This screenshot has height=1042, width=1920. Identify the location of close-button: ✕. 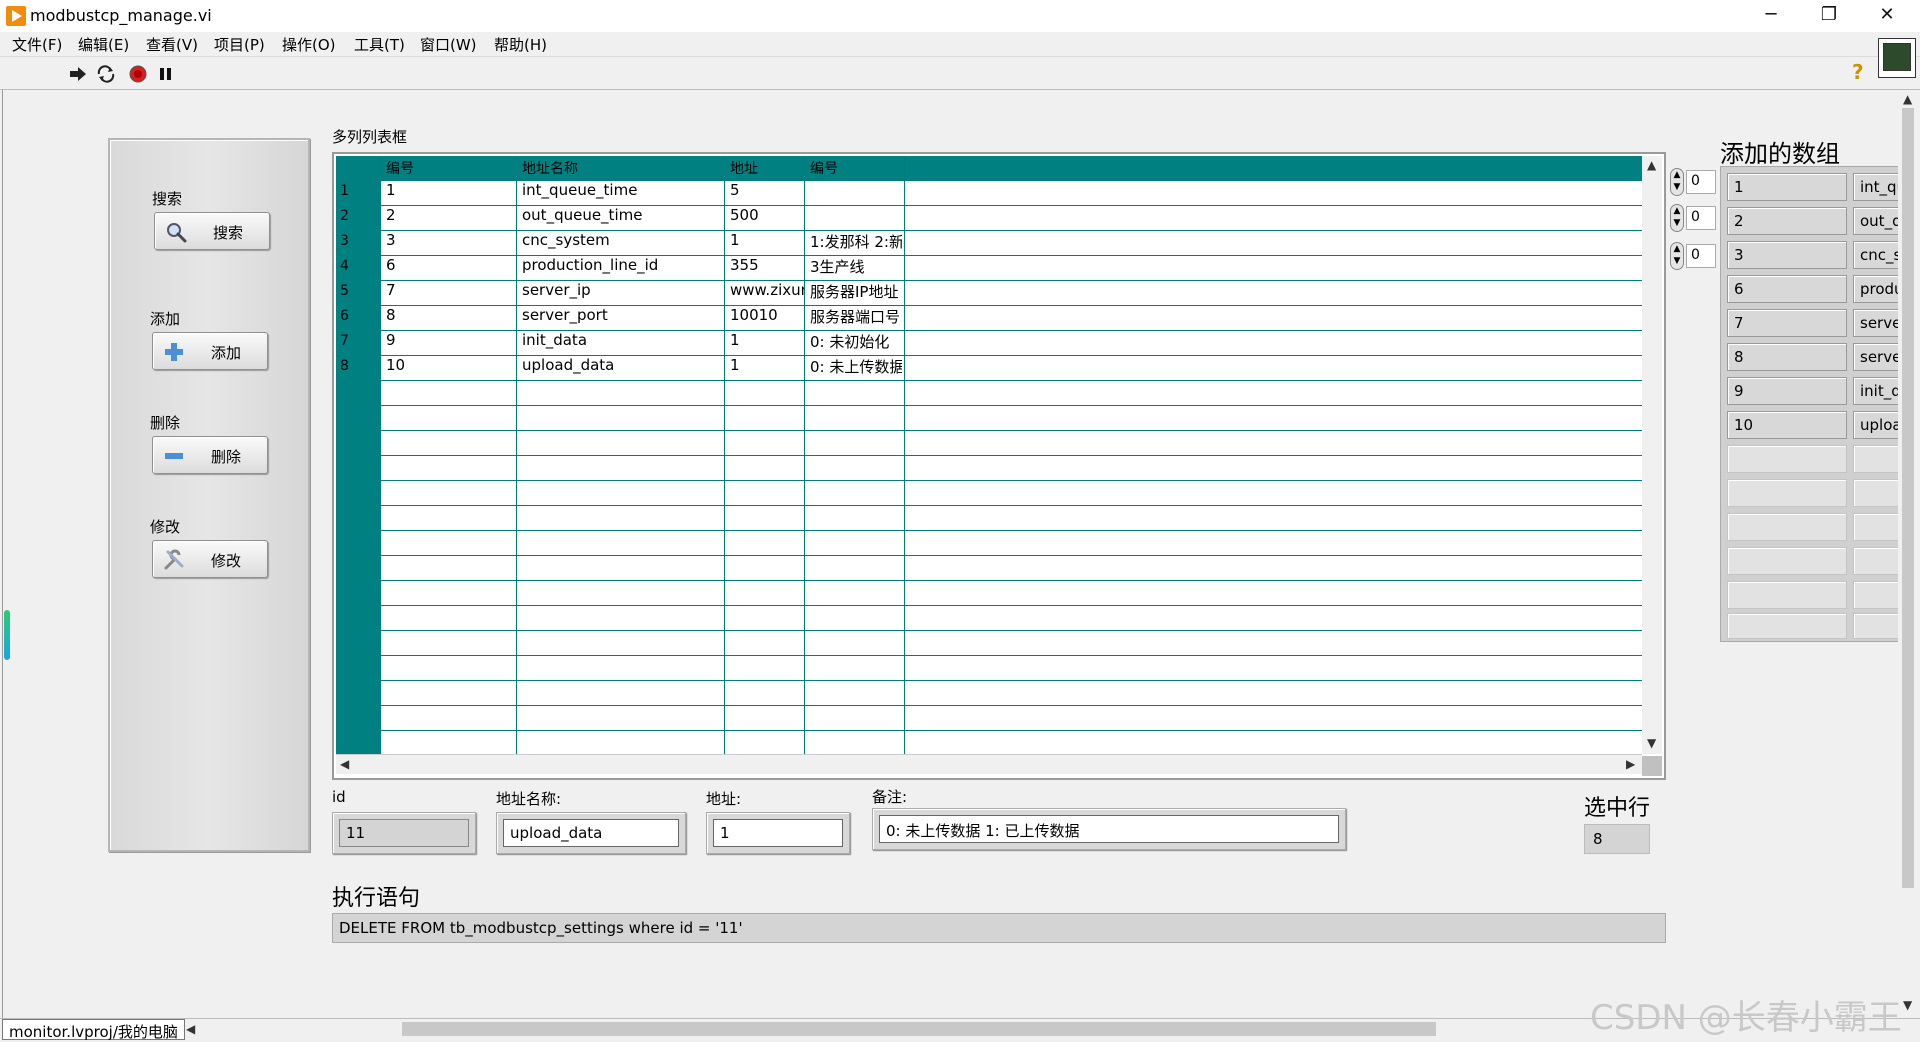
(1887, 16).